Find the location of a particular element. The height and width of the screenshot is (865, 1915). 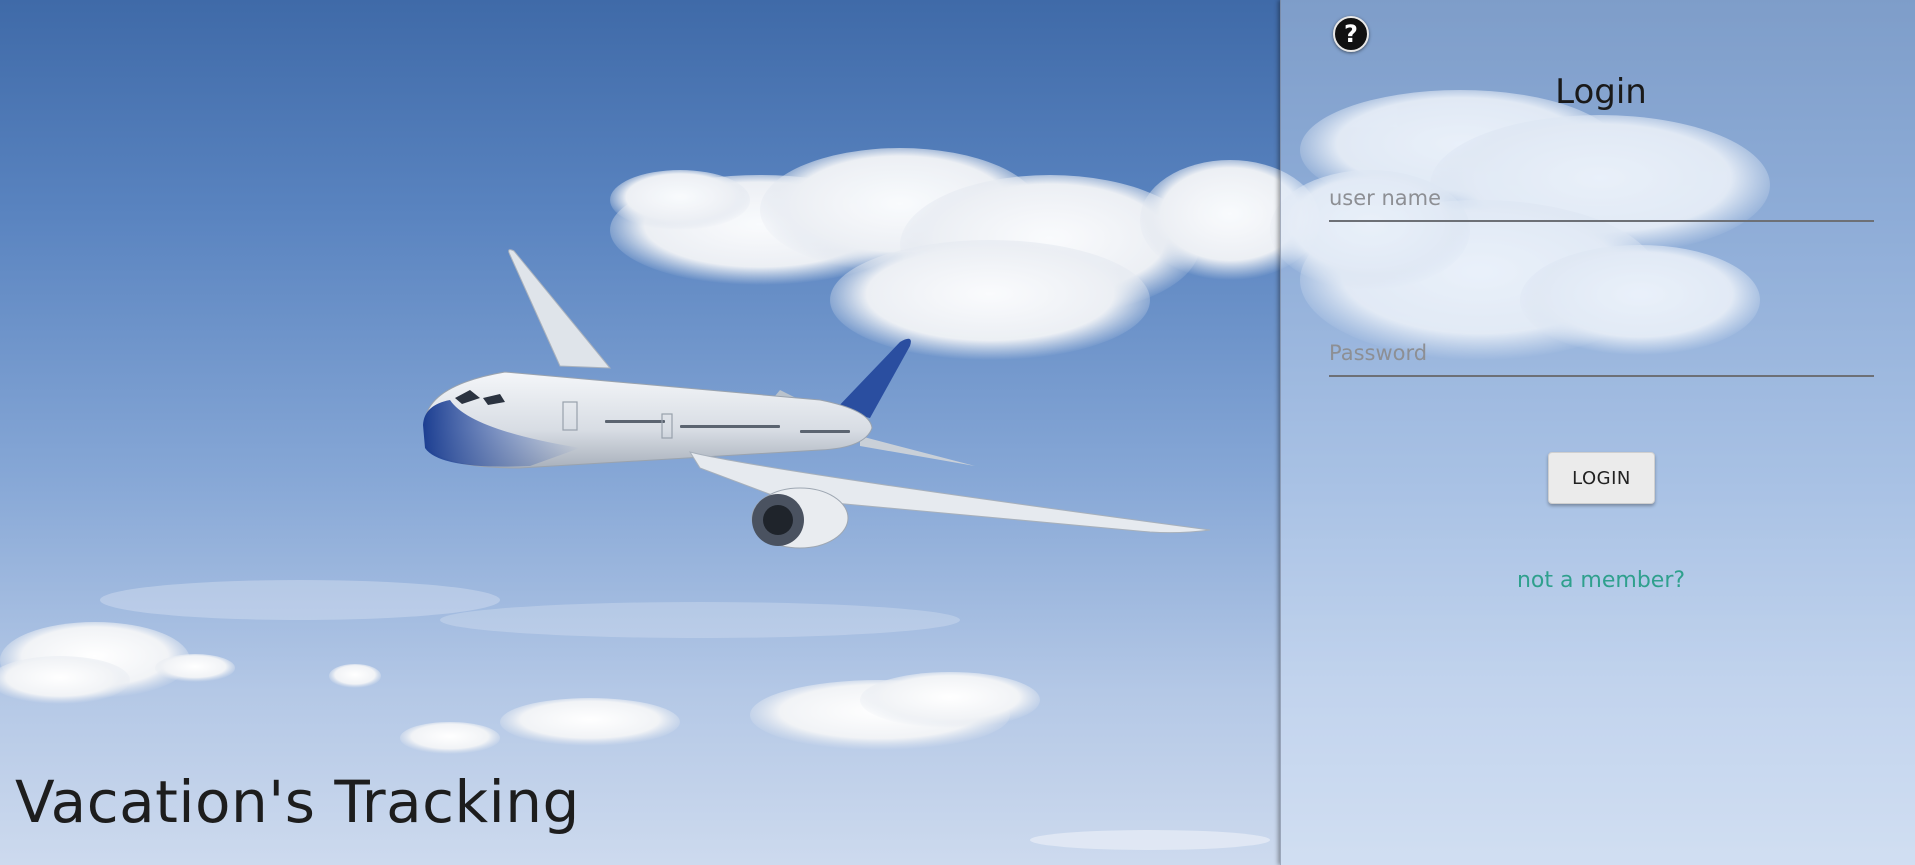

app-title: Vacation's Tracking is located at coordinates (297, 802).